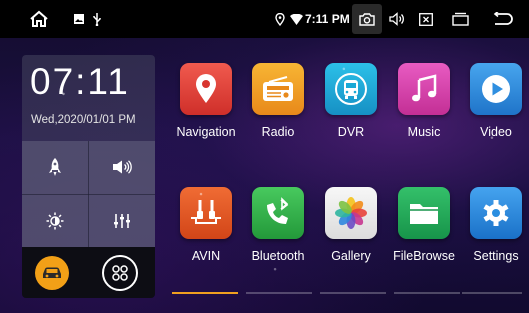 The width and height of the screenshot is (529, 313). I want to click on play-icon, so click(496, 89).